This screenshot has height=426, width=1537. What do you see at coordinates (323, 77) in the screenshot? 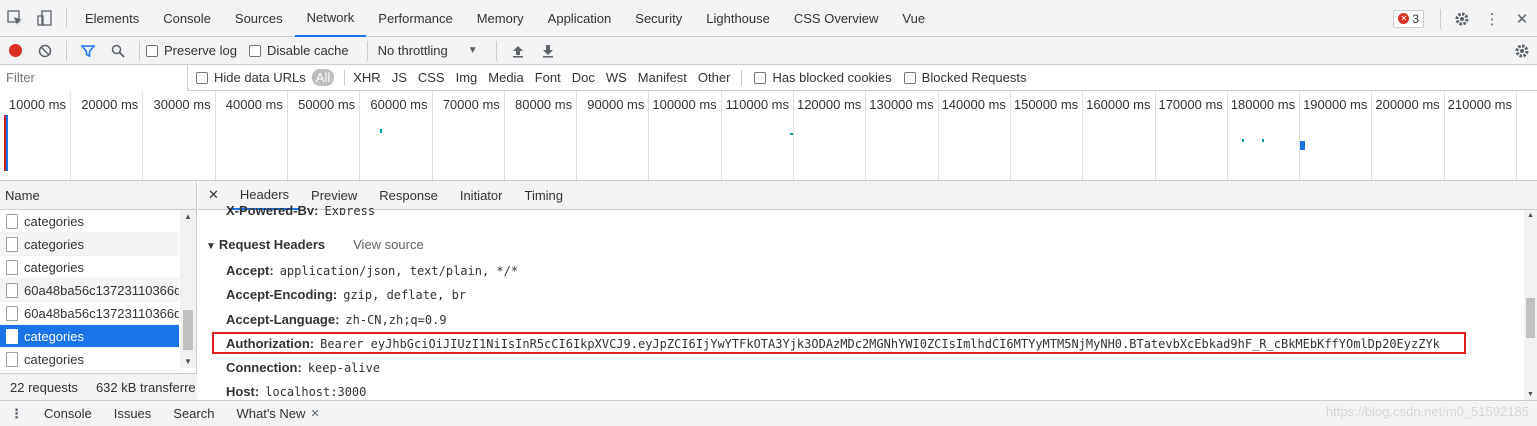
I see `filter-type-all: All` at bounding box center [323, 77].